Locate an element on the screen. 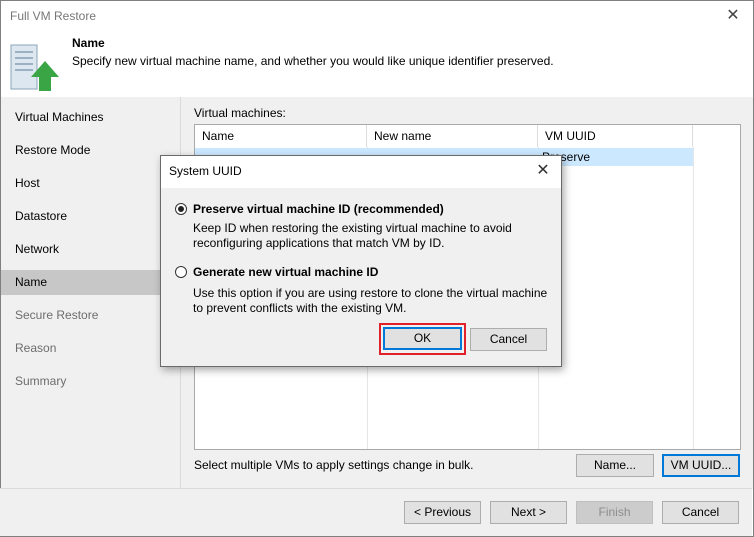 This screenshot has height=537, width=754. generate-id-title: Generate new virtual machine ID is located at coordinates (285, 272).